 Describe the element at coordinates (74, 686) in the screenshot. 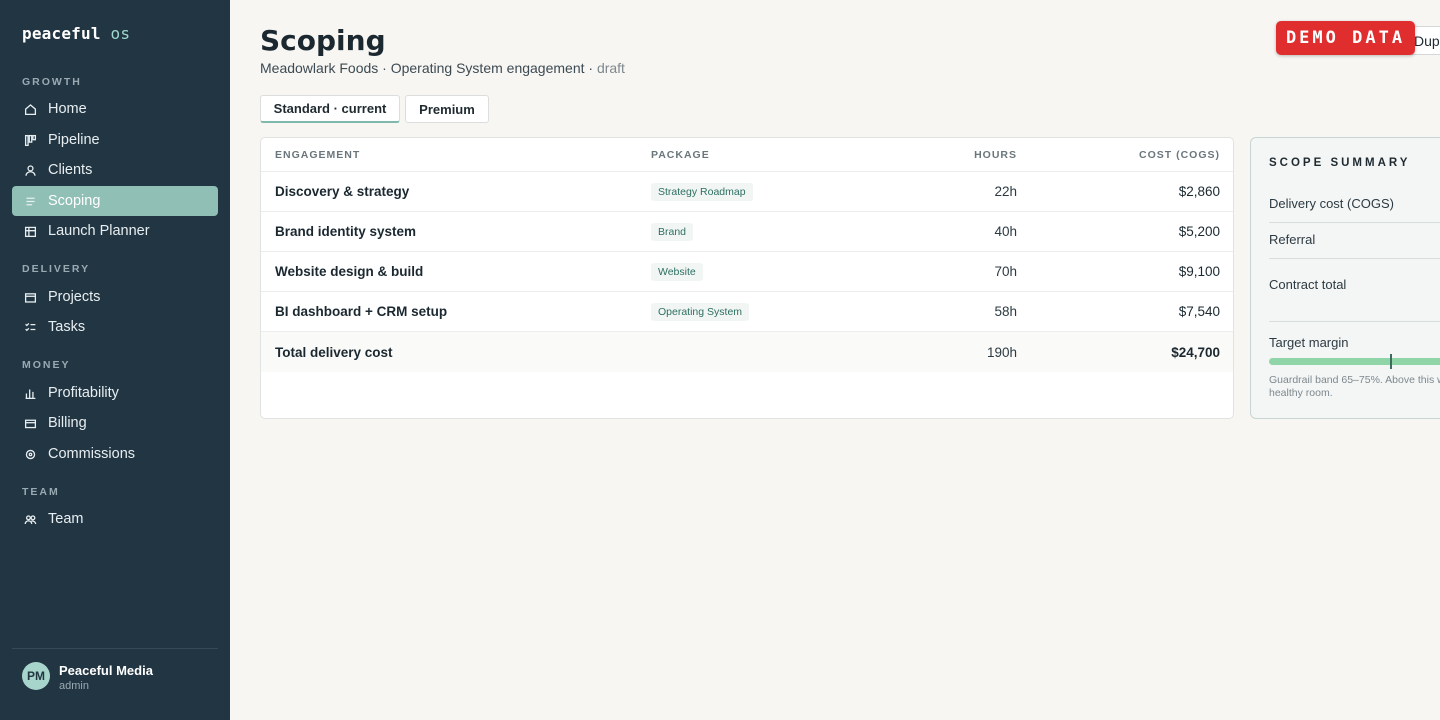

I see `user-role: admin` at that location.